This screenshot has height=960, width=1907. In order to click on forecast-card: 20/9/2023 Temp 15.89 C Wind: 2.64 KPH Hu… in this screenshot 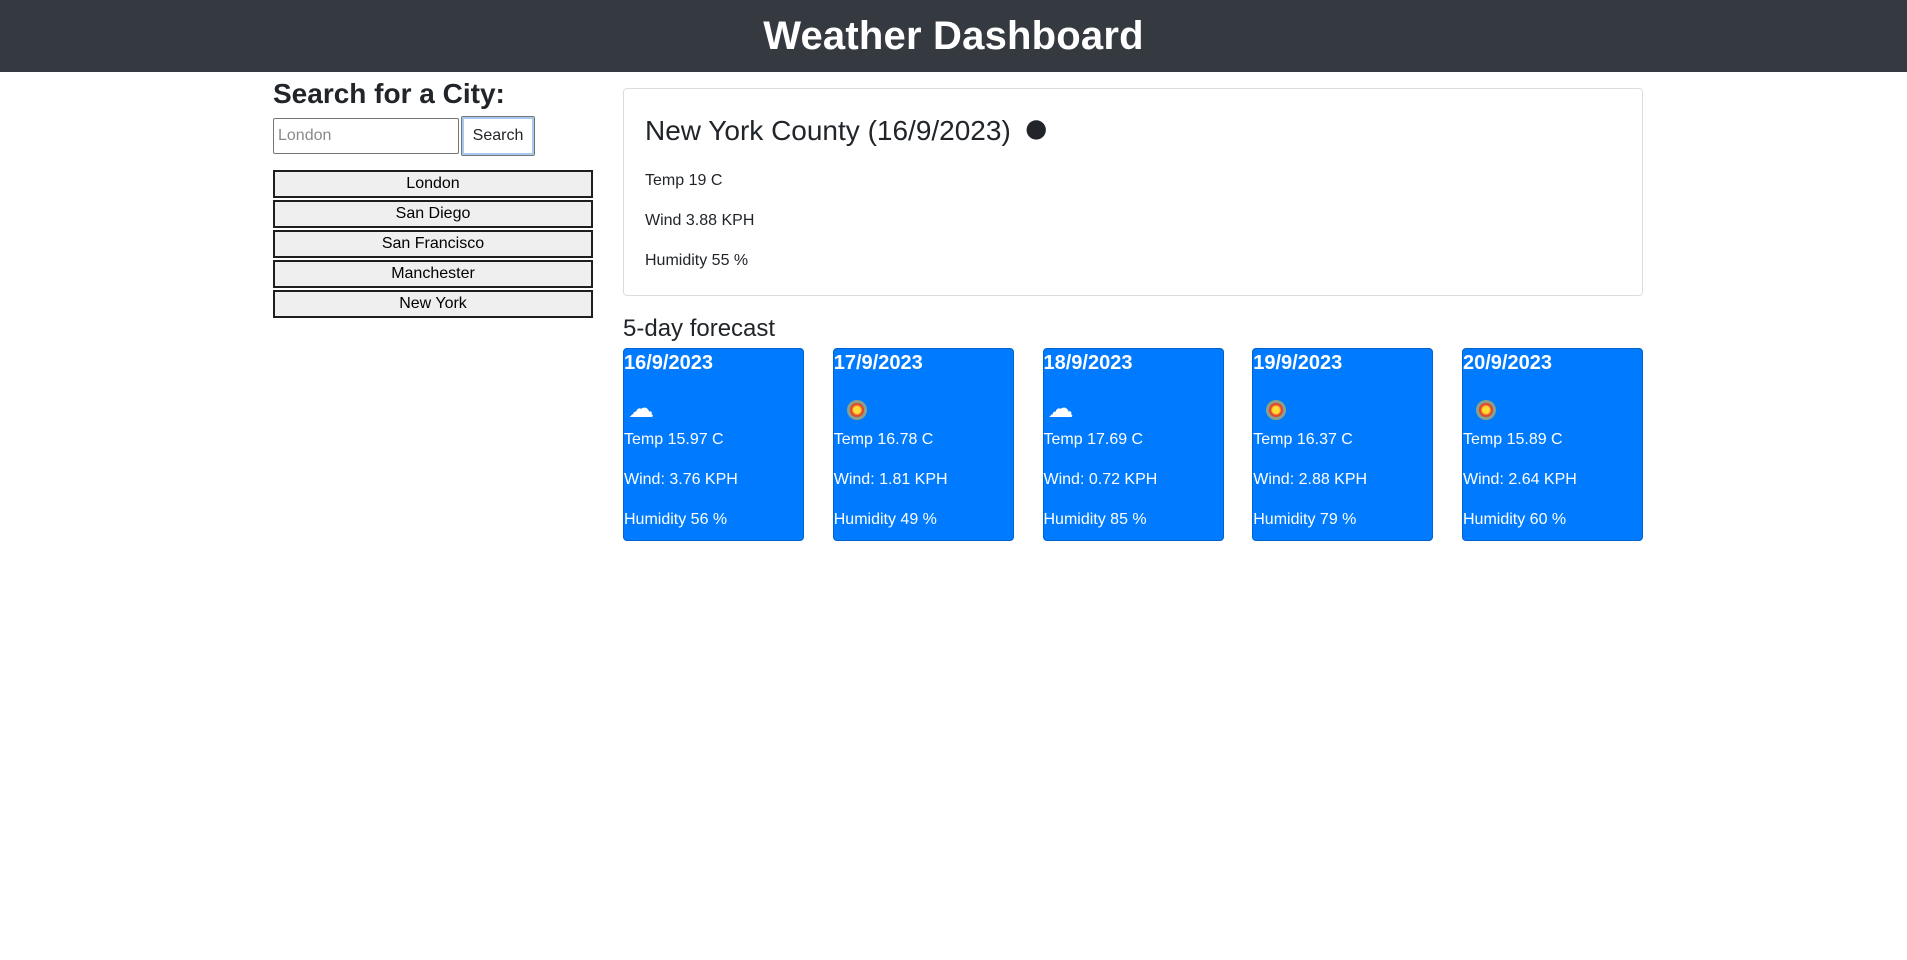, I will do `click(1552, 444)`.